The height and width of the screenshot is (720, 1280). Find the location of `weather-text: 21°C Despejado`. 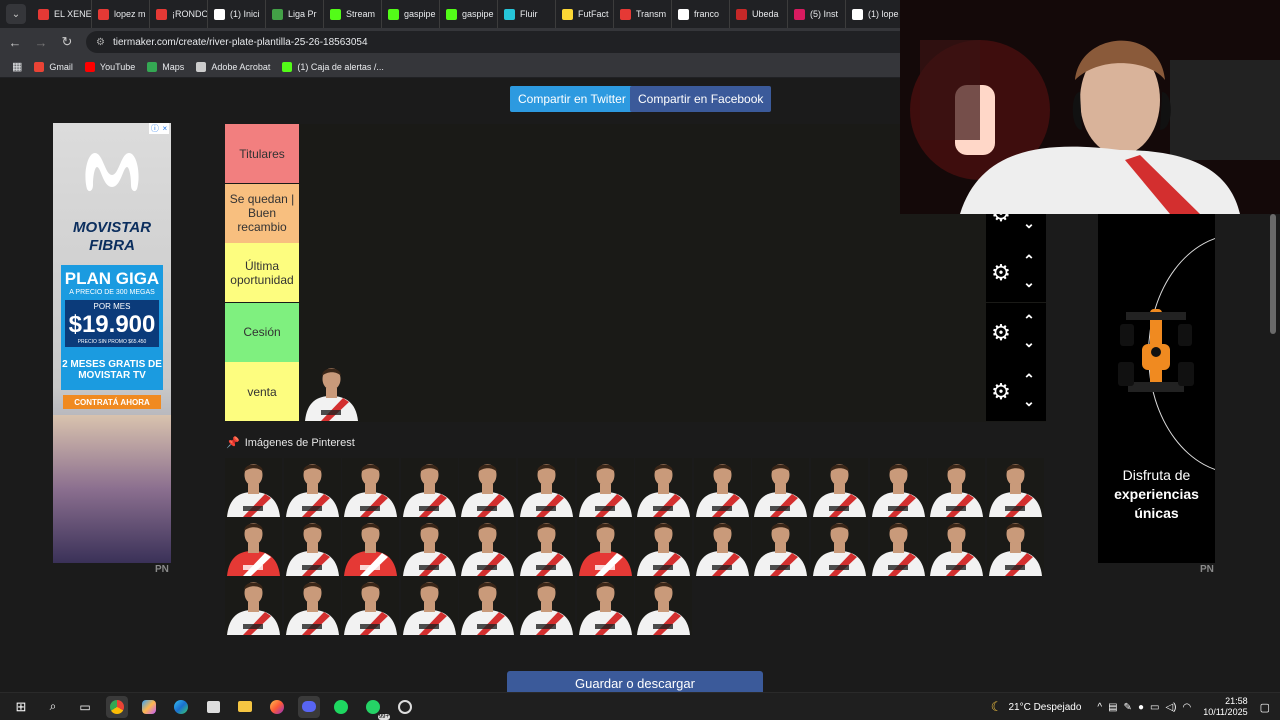

weather-text: 21°C Despejado is located at coordinates (1044, 707).